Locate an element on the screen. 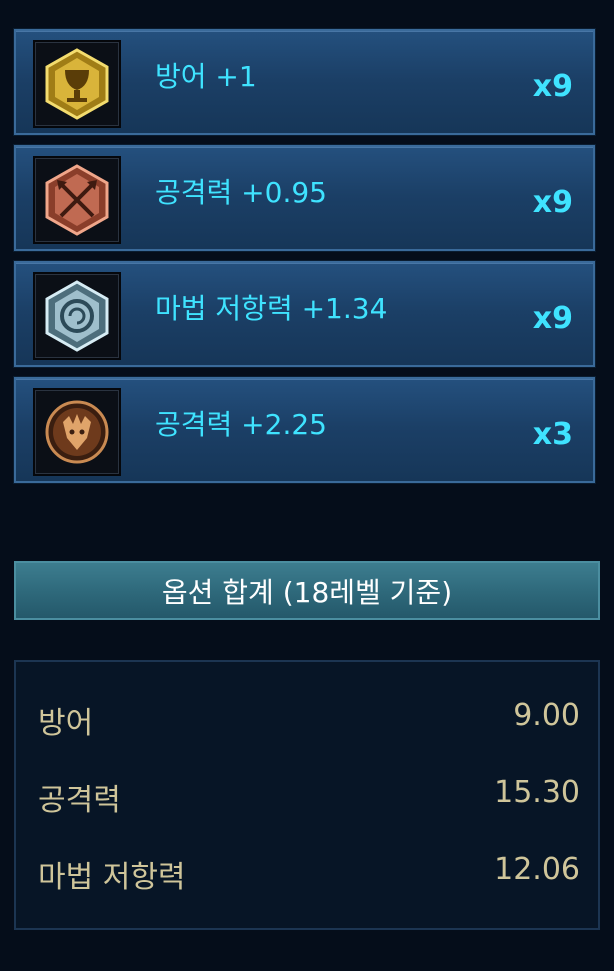  dragon-rune-icon is located at coordinates (77, 432).